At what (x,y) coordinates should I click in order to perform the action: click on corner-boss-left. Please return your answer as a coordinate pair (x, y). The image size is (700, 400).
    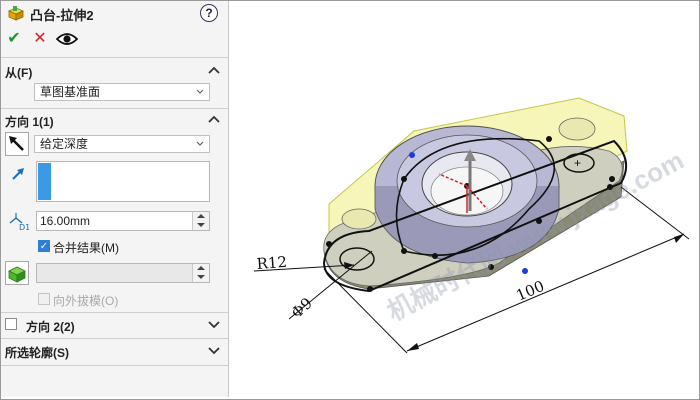
    Looking at the image, I should click on (359, 219).